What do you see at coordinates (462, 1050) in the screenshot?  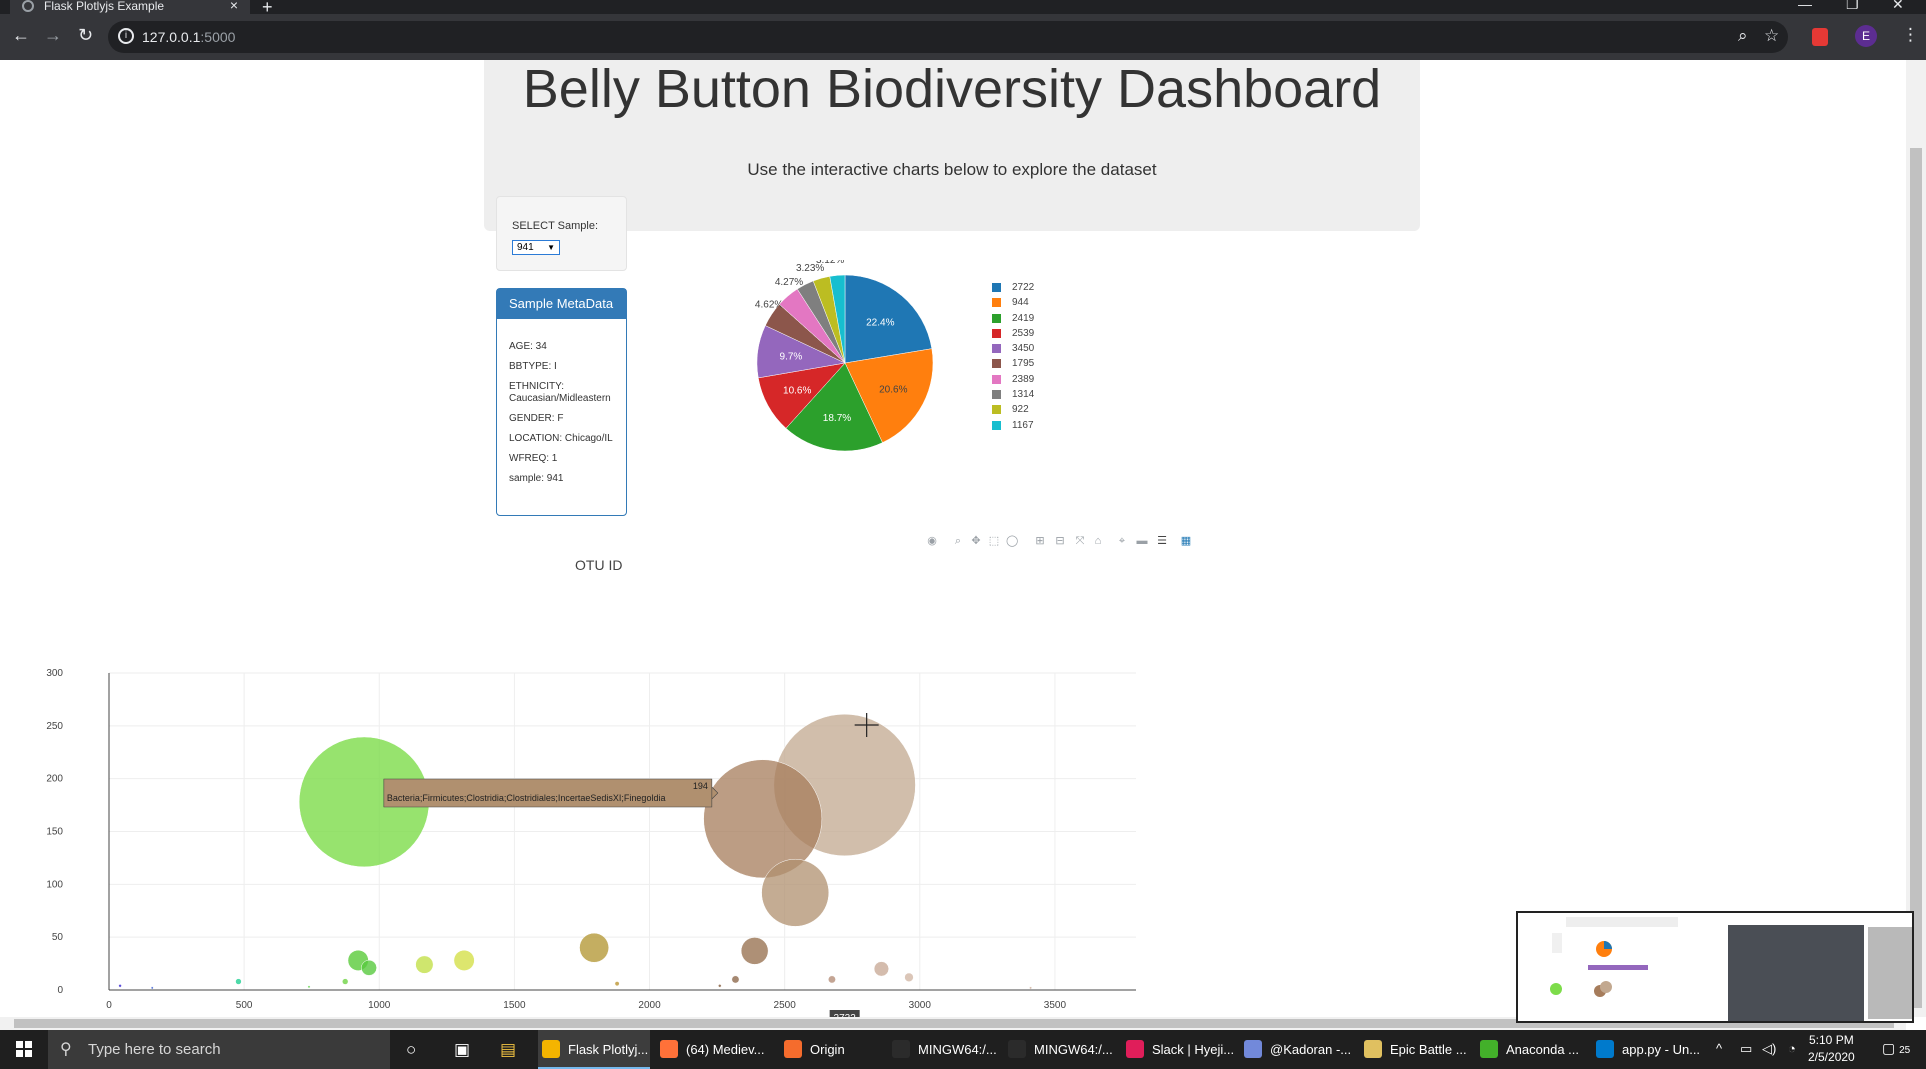 I see `task-view-icon: ▣` at bounding box center [462, 1050].